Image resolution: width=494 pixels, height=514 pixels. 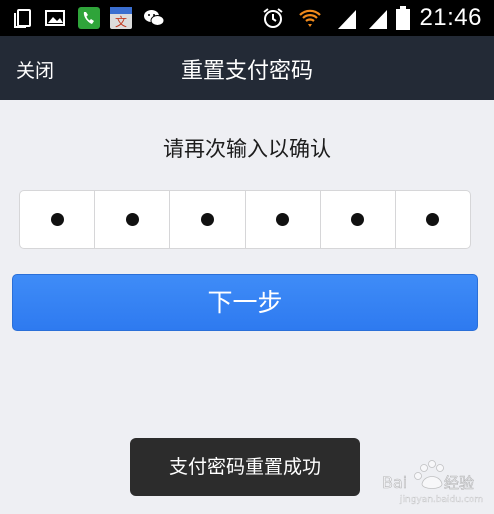 I want to click on wechat-icon, so click(x=154, y=18).